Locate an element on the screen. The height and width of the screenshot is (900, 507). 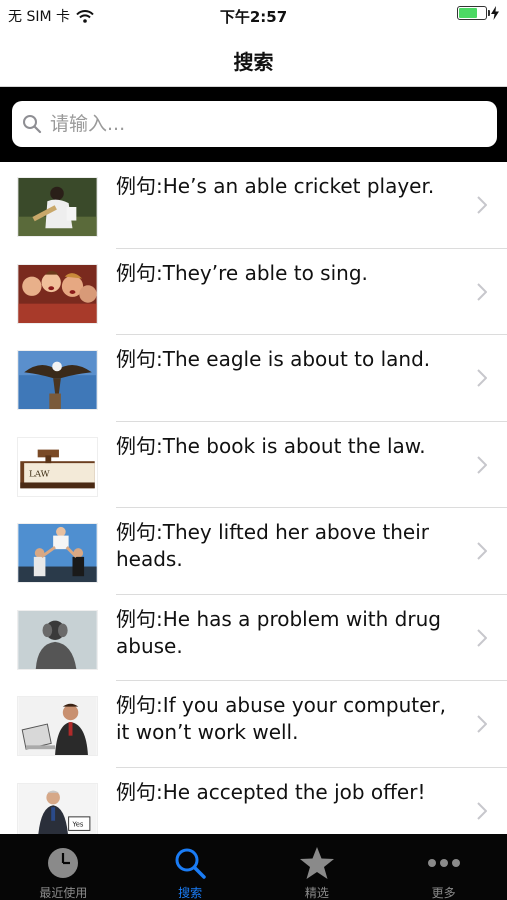
list-item-label: 例句:They’re able to sing. is located at coordinates (242, 272).